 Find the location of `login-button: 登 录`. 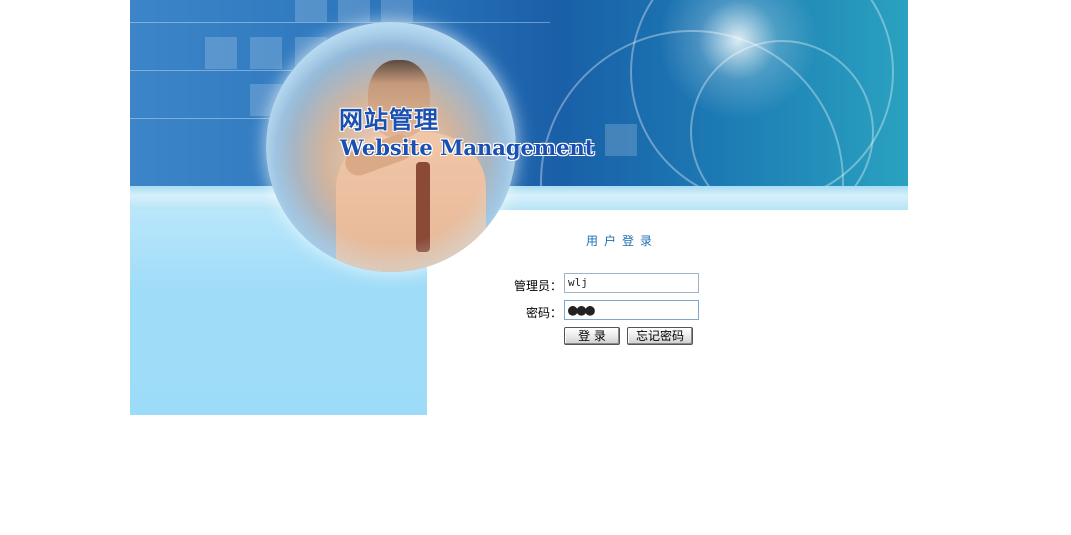

login-button: 登 录 is located at coordinates (592, 336).